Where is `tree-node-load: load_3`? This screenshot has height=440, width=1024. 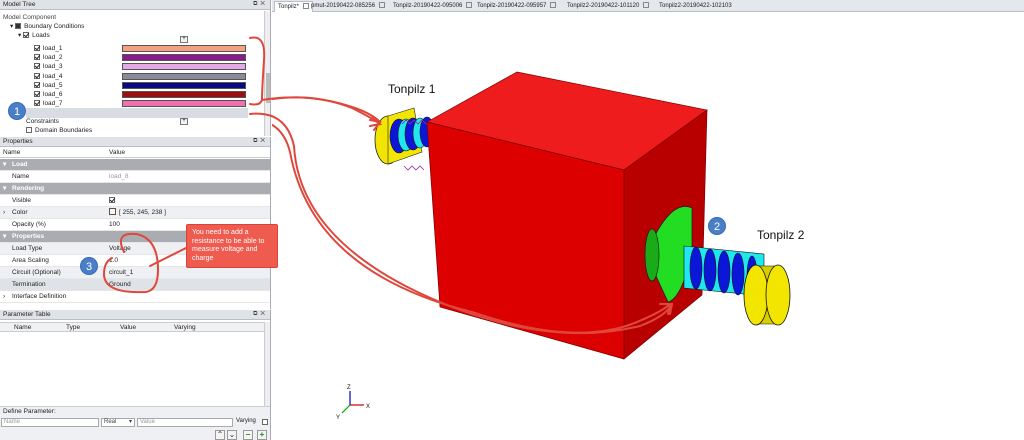
tree-node-load: load_3 is located at coordinates (48, 66).